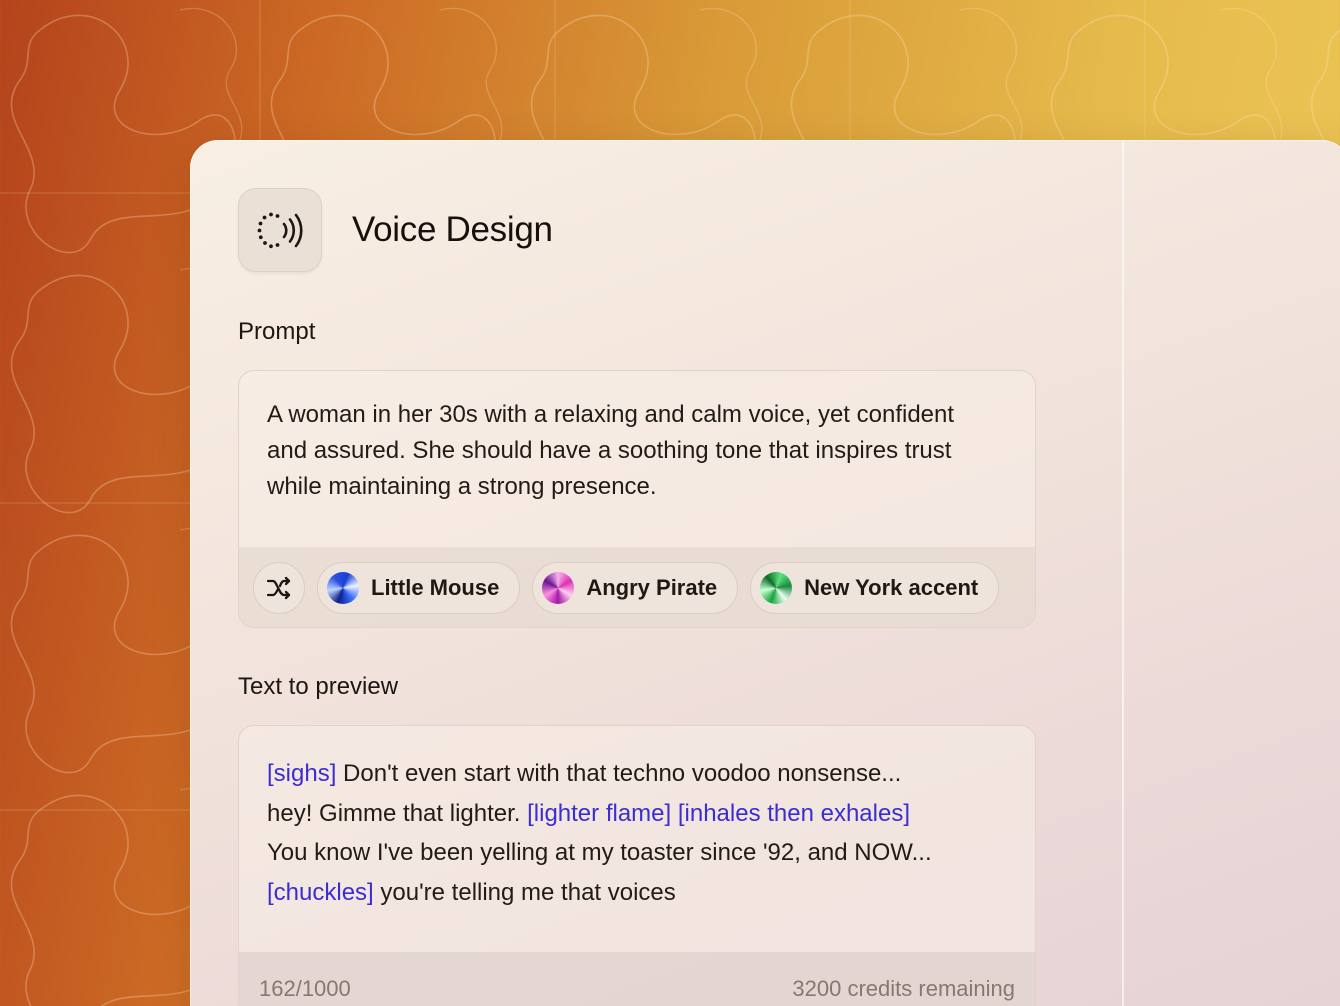 This screenshot has width=1340, height=1006. What do you see at coordinates (302, 773) in the screenshot?
I see `audio-tag: [sighs]` at bounding box center [302, 773].